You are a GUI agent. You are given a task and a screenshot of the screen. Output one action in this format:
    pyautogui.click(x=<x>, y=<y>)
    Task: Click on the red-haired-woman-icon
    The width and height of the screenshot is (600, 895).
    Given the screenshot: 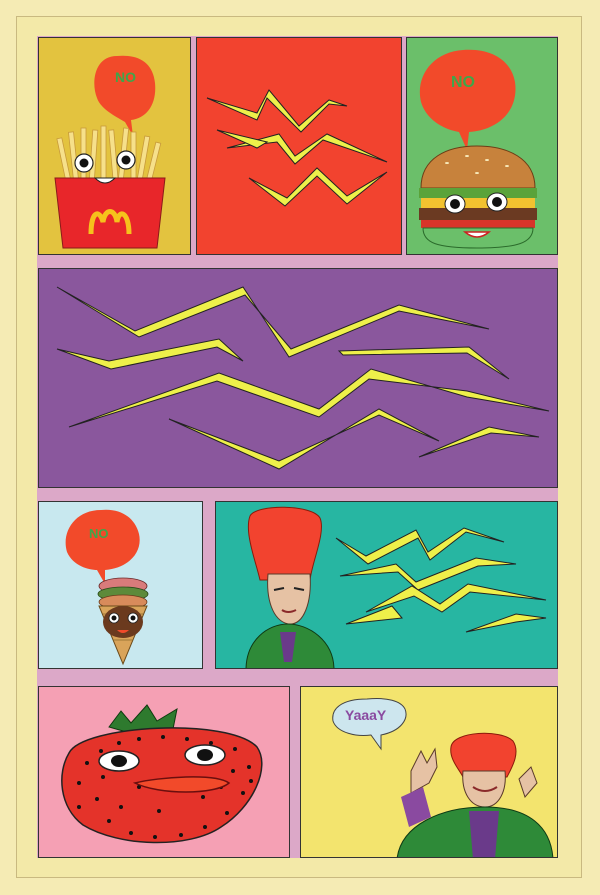 What is the action you would take?
    pyautogui.click(x=396, y=587)
    